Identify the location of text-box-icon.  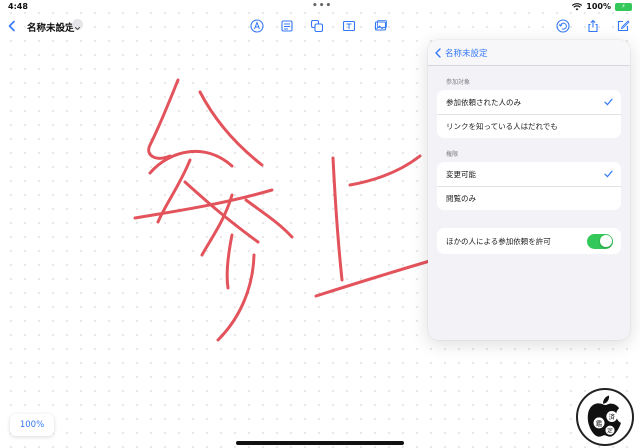
(349, 26).